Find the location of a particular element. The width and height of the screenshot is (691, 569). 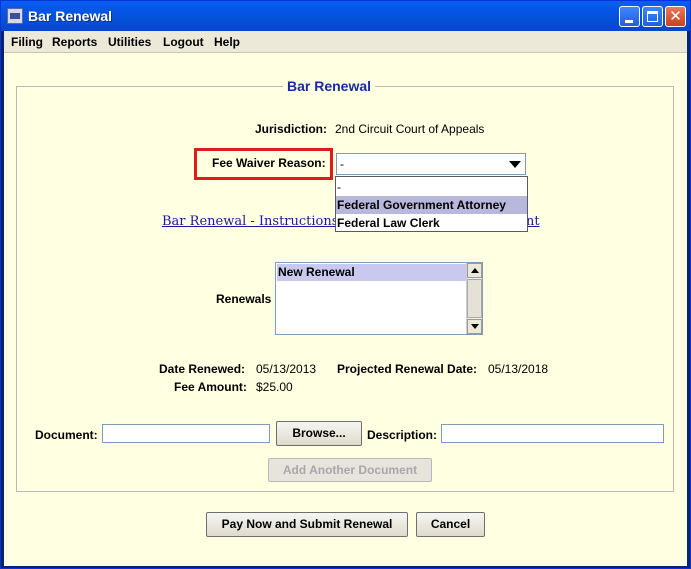

add-another-document-button: Add Another Document is located at coordinates (350, 470).